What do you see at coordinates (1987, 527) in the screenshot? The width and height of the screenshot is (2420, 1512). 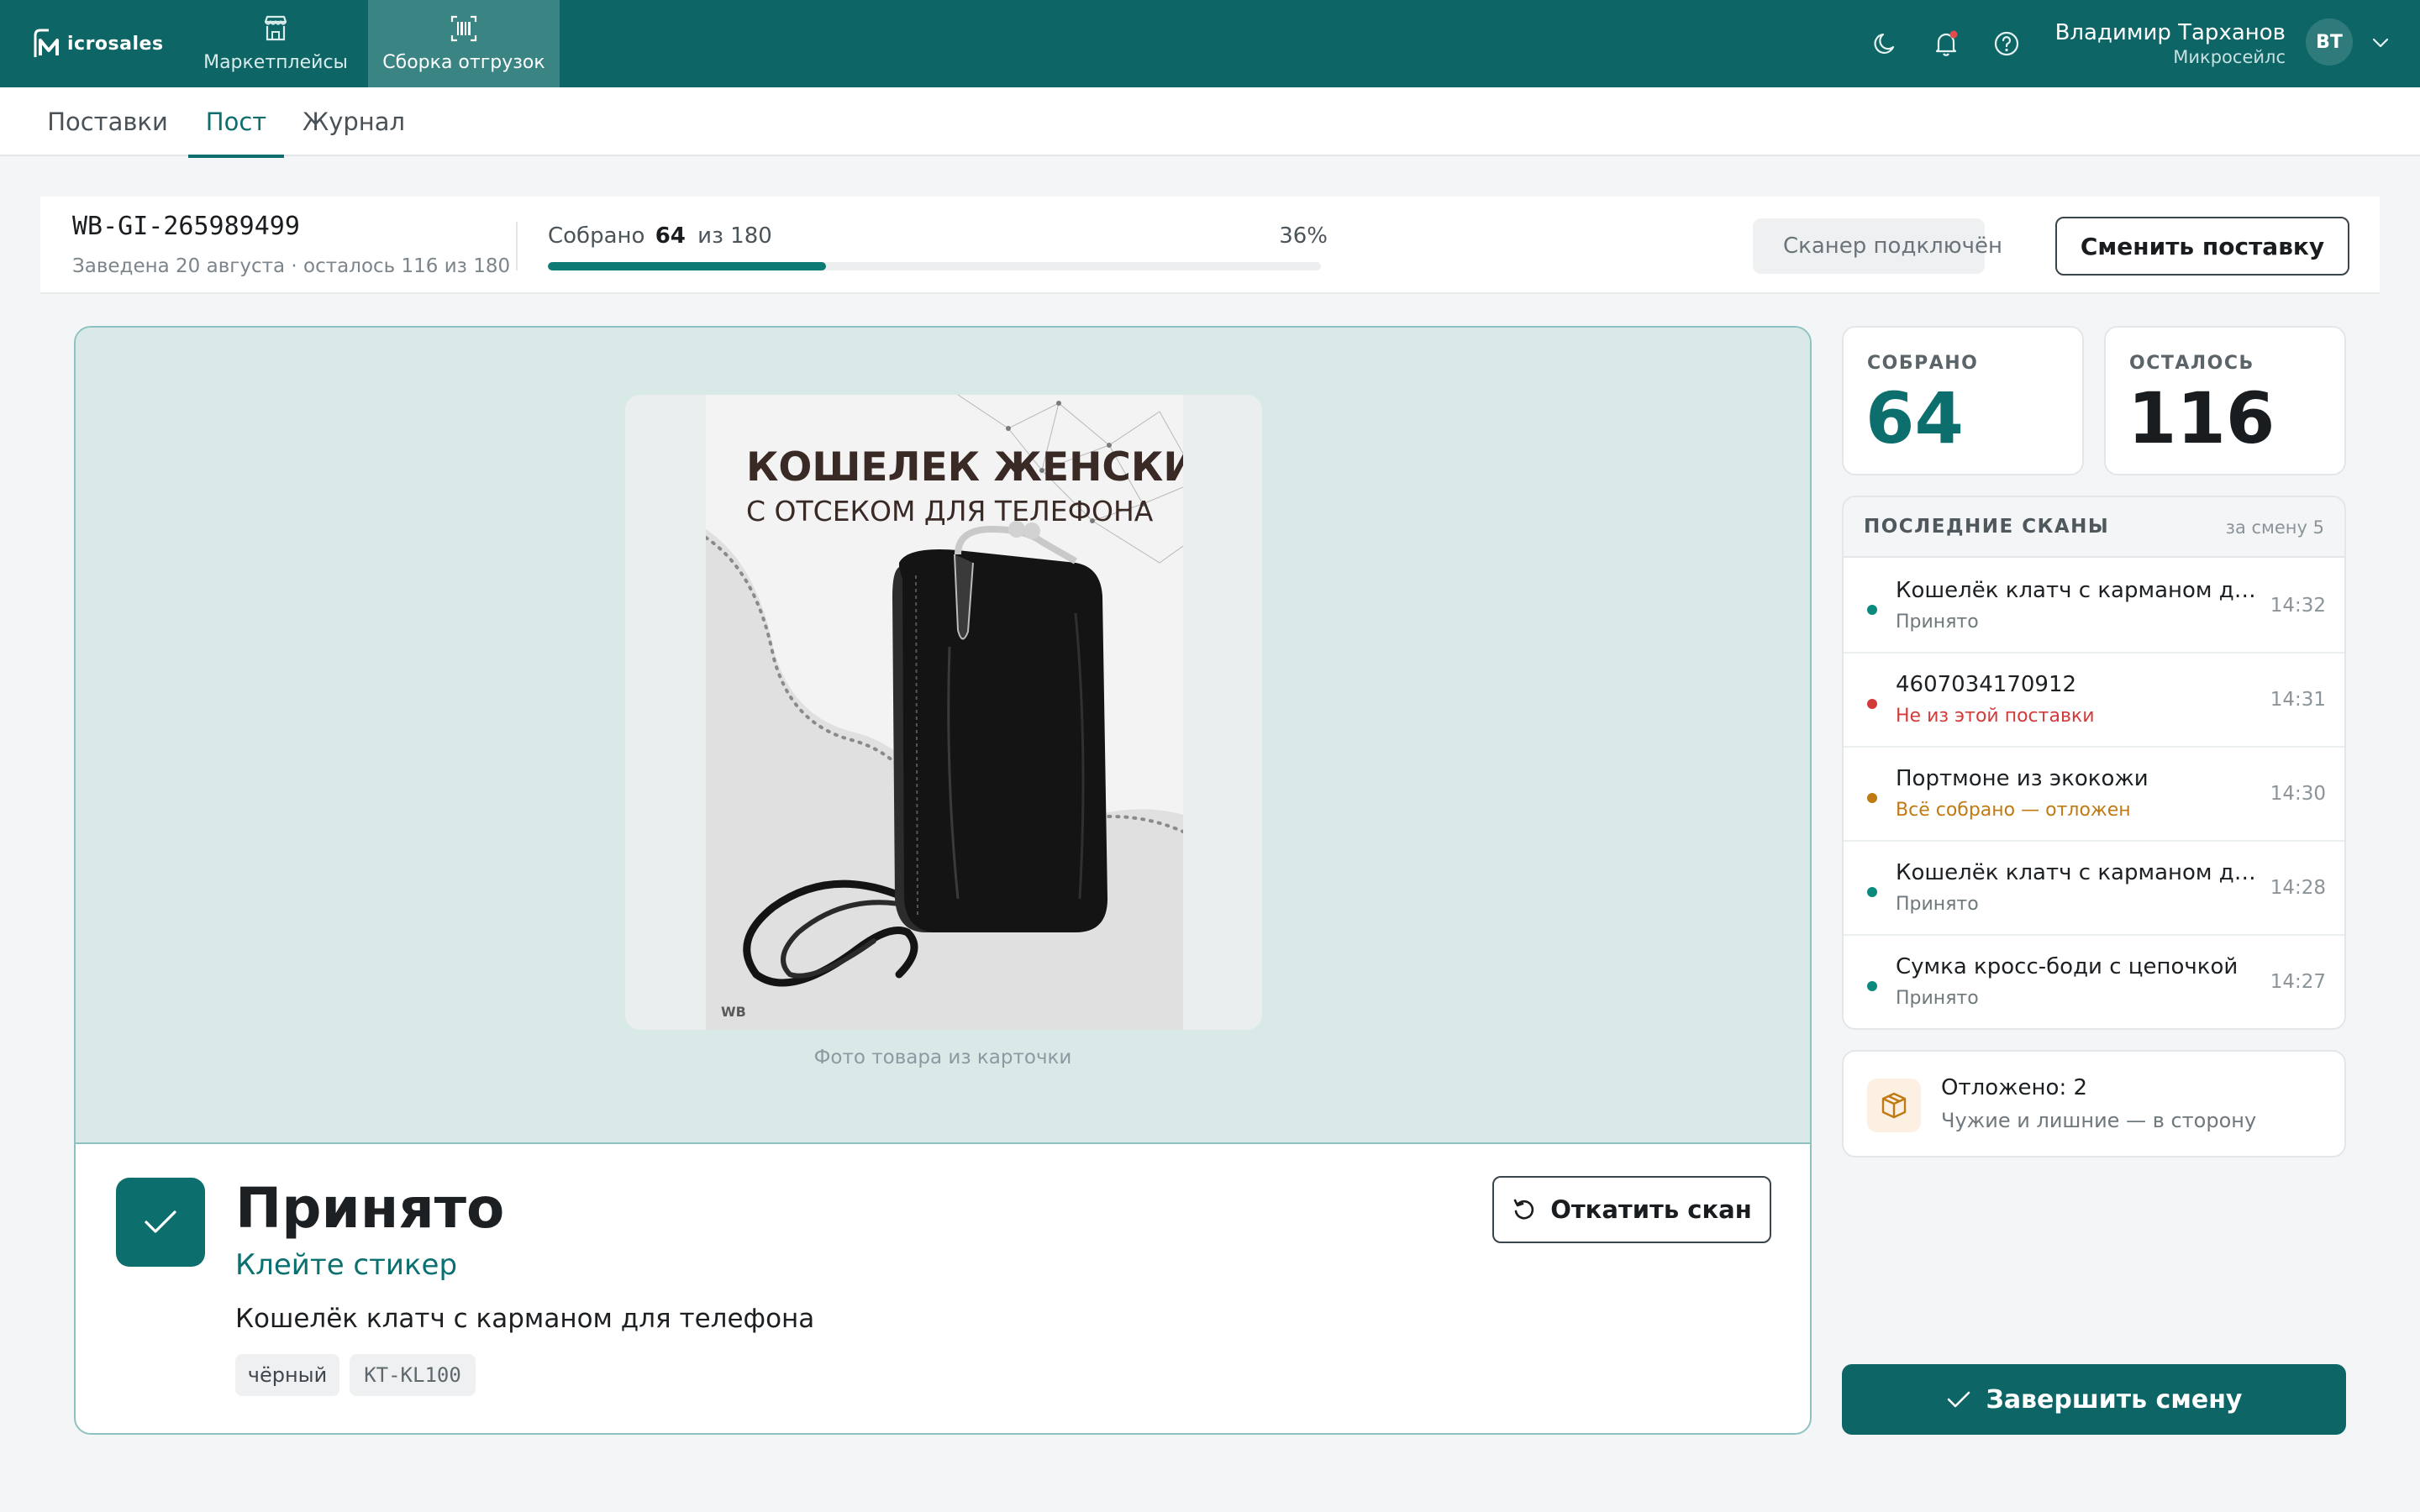 I see `recent-scans-title: ПОСЛЕДНИЕ СКАНЫ` at bounding box center [1987, 527].